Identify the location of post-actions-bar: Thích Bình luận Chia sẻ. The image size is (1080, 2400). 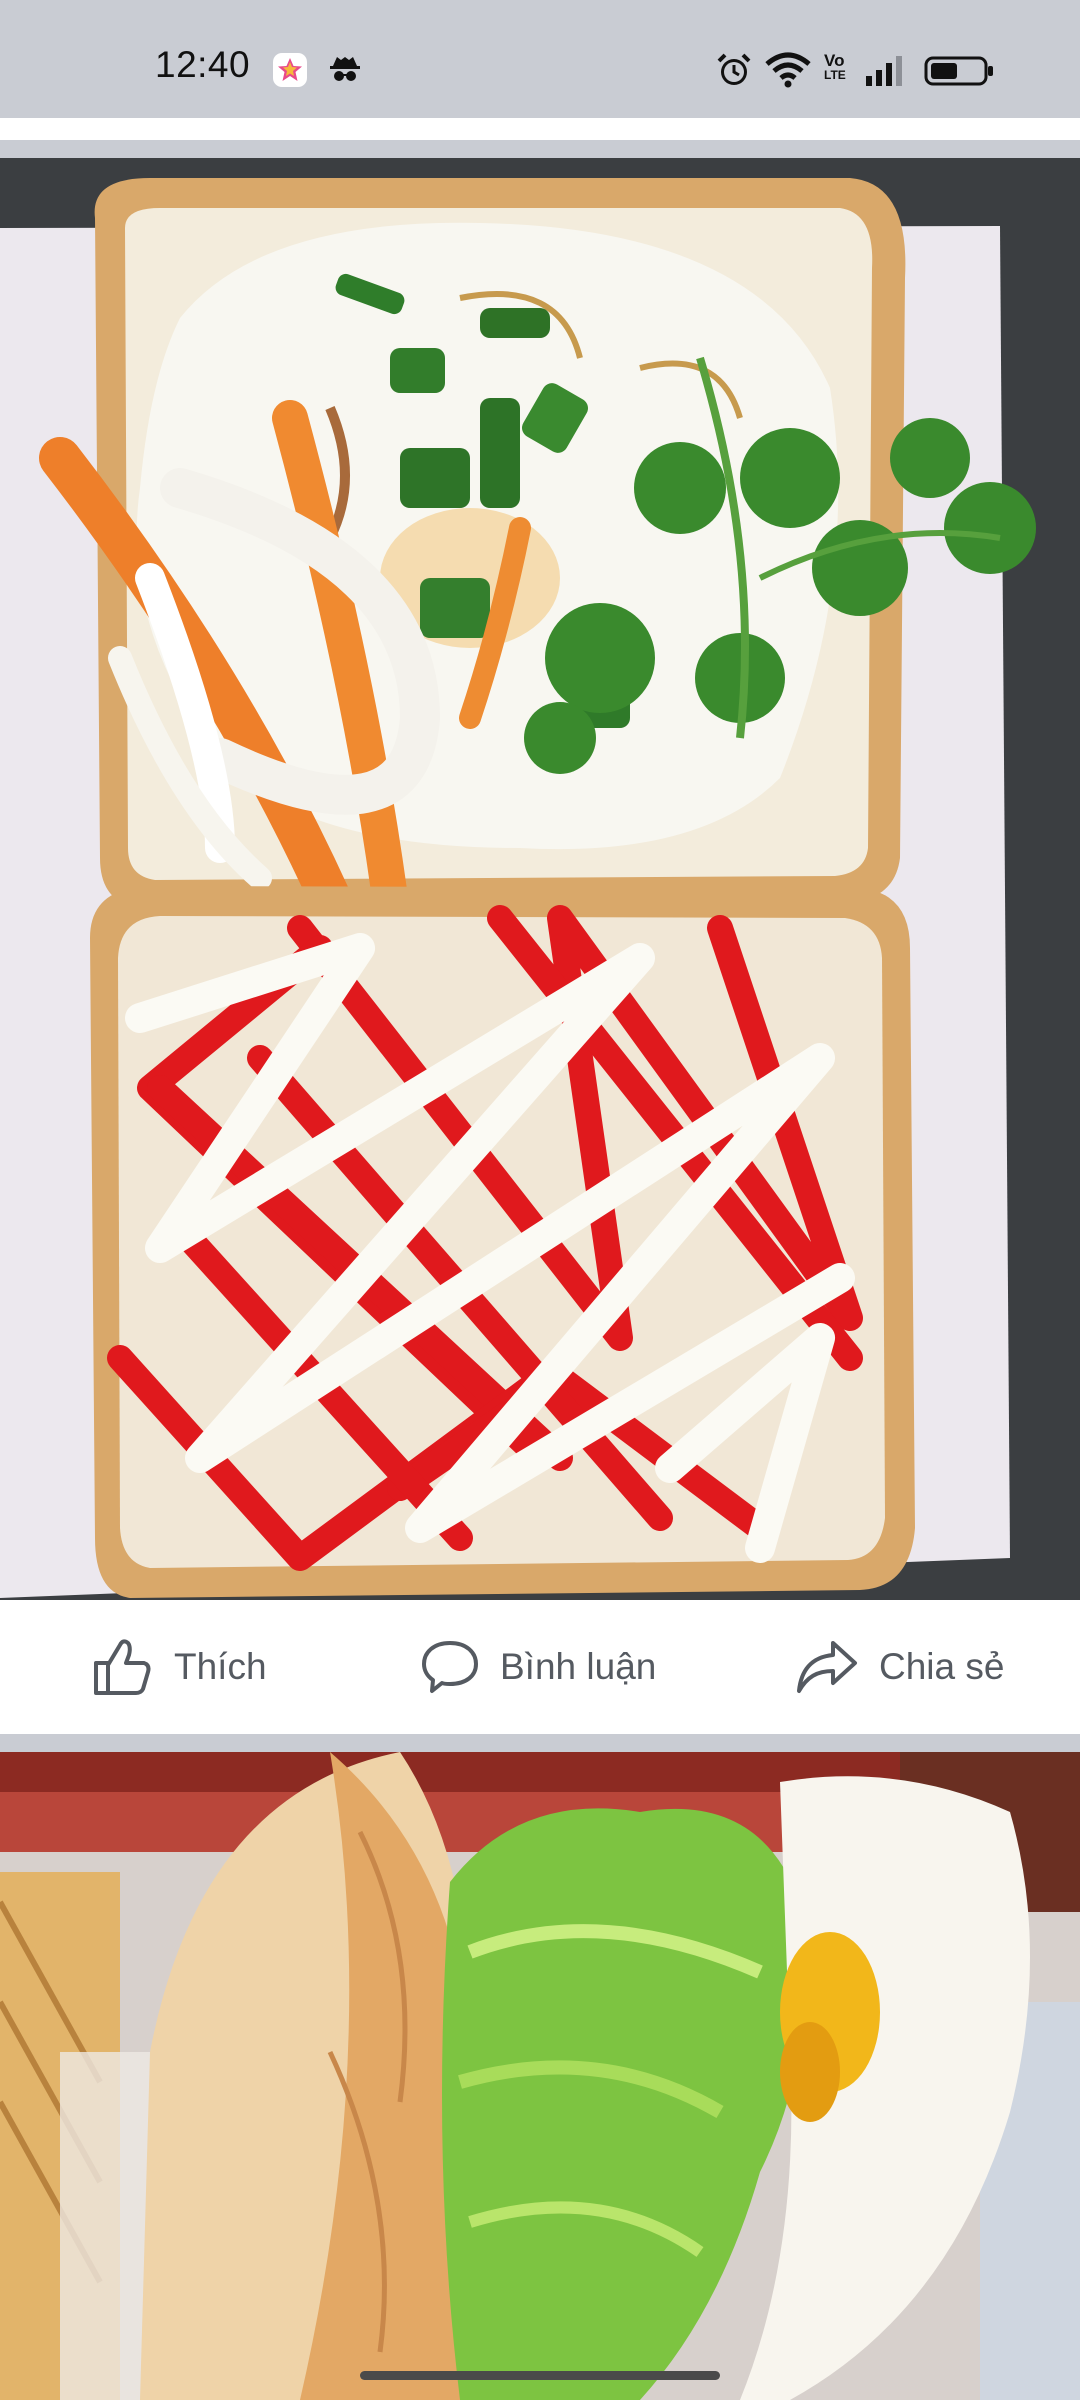
(540, 1667).